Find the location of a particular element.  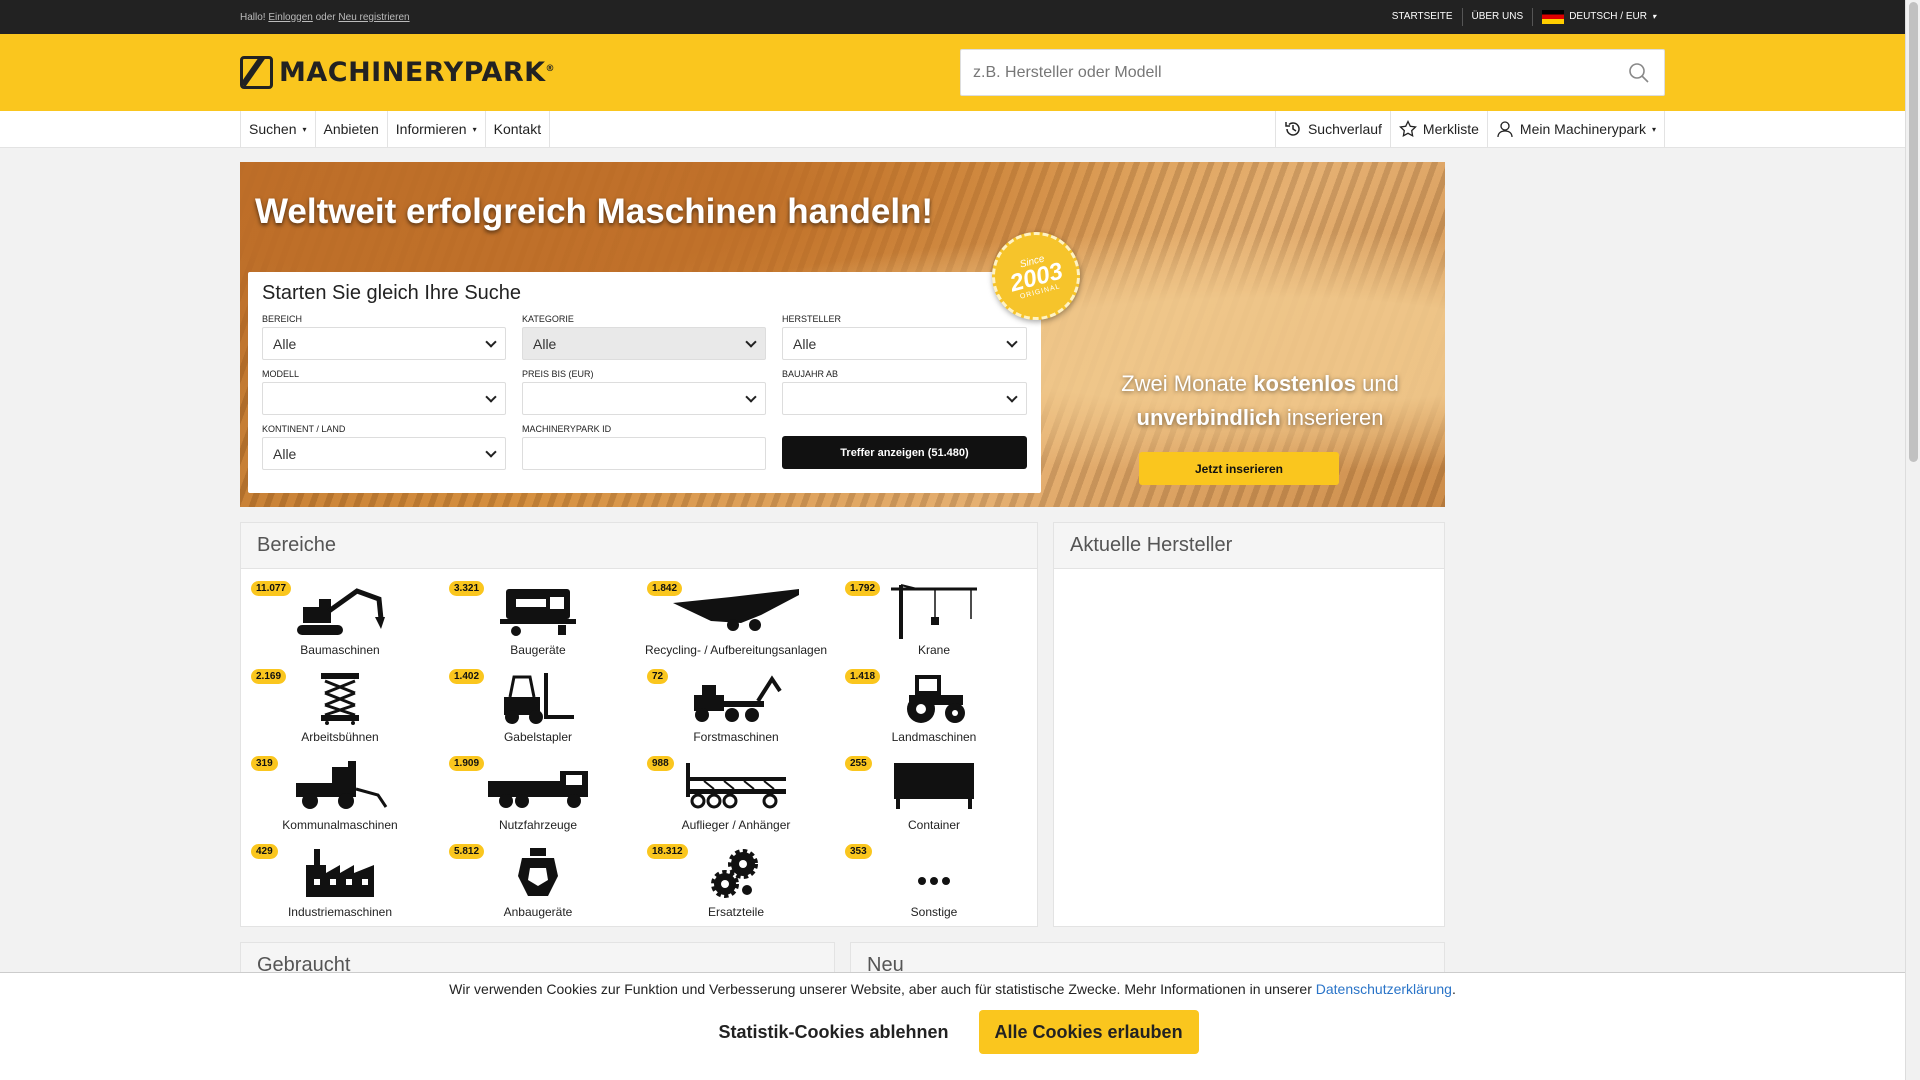

factory-icon is located at coordinates (340, 873).